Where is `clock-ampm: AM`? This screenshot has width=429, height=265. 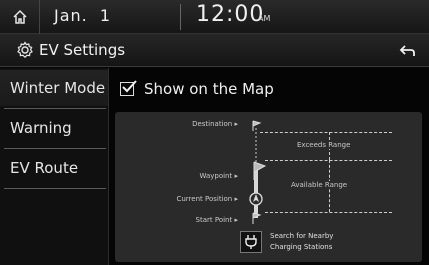
clock-ampm: AM is located at coordinates (264, 18).